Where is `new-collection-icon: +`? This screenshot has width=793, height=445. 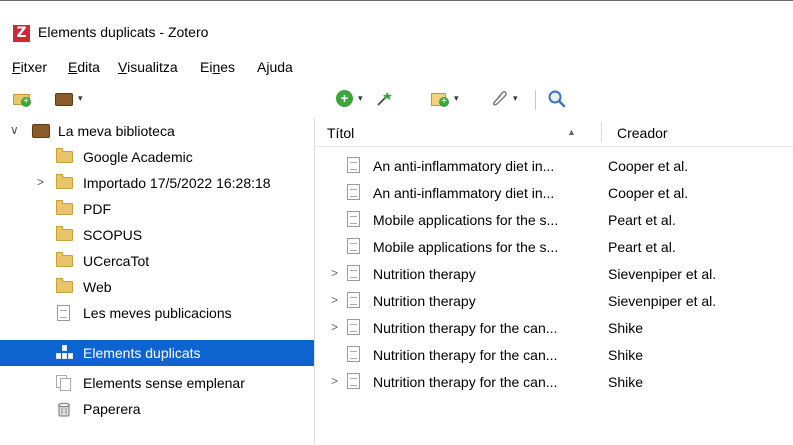
new-collection-icon: + is located at coordinates (22, 99).